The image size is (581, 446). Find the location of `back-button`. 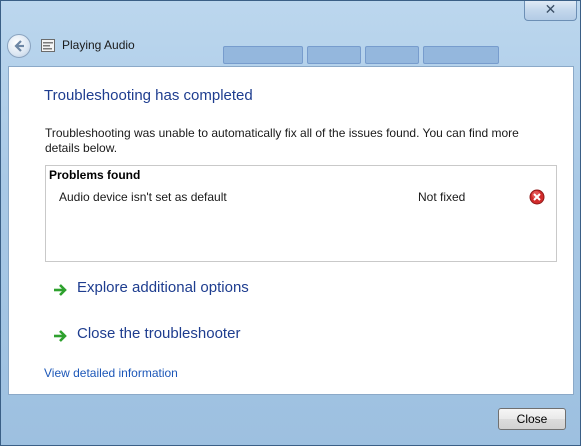

back-button is located at coordinates (19, 46).